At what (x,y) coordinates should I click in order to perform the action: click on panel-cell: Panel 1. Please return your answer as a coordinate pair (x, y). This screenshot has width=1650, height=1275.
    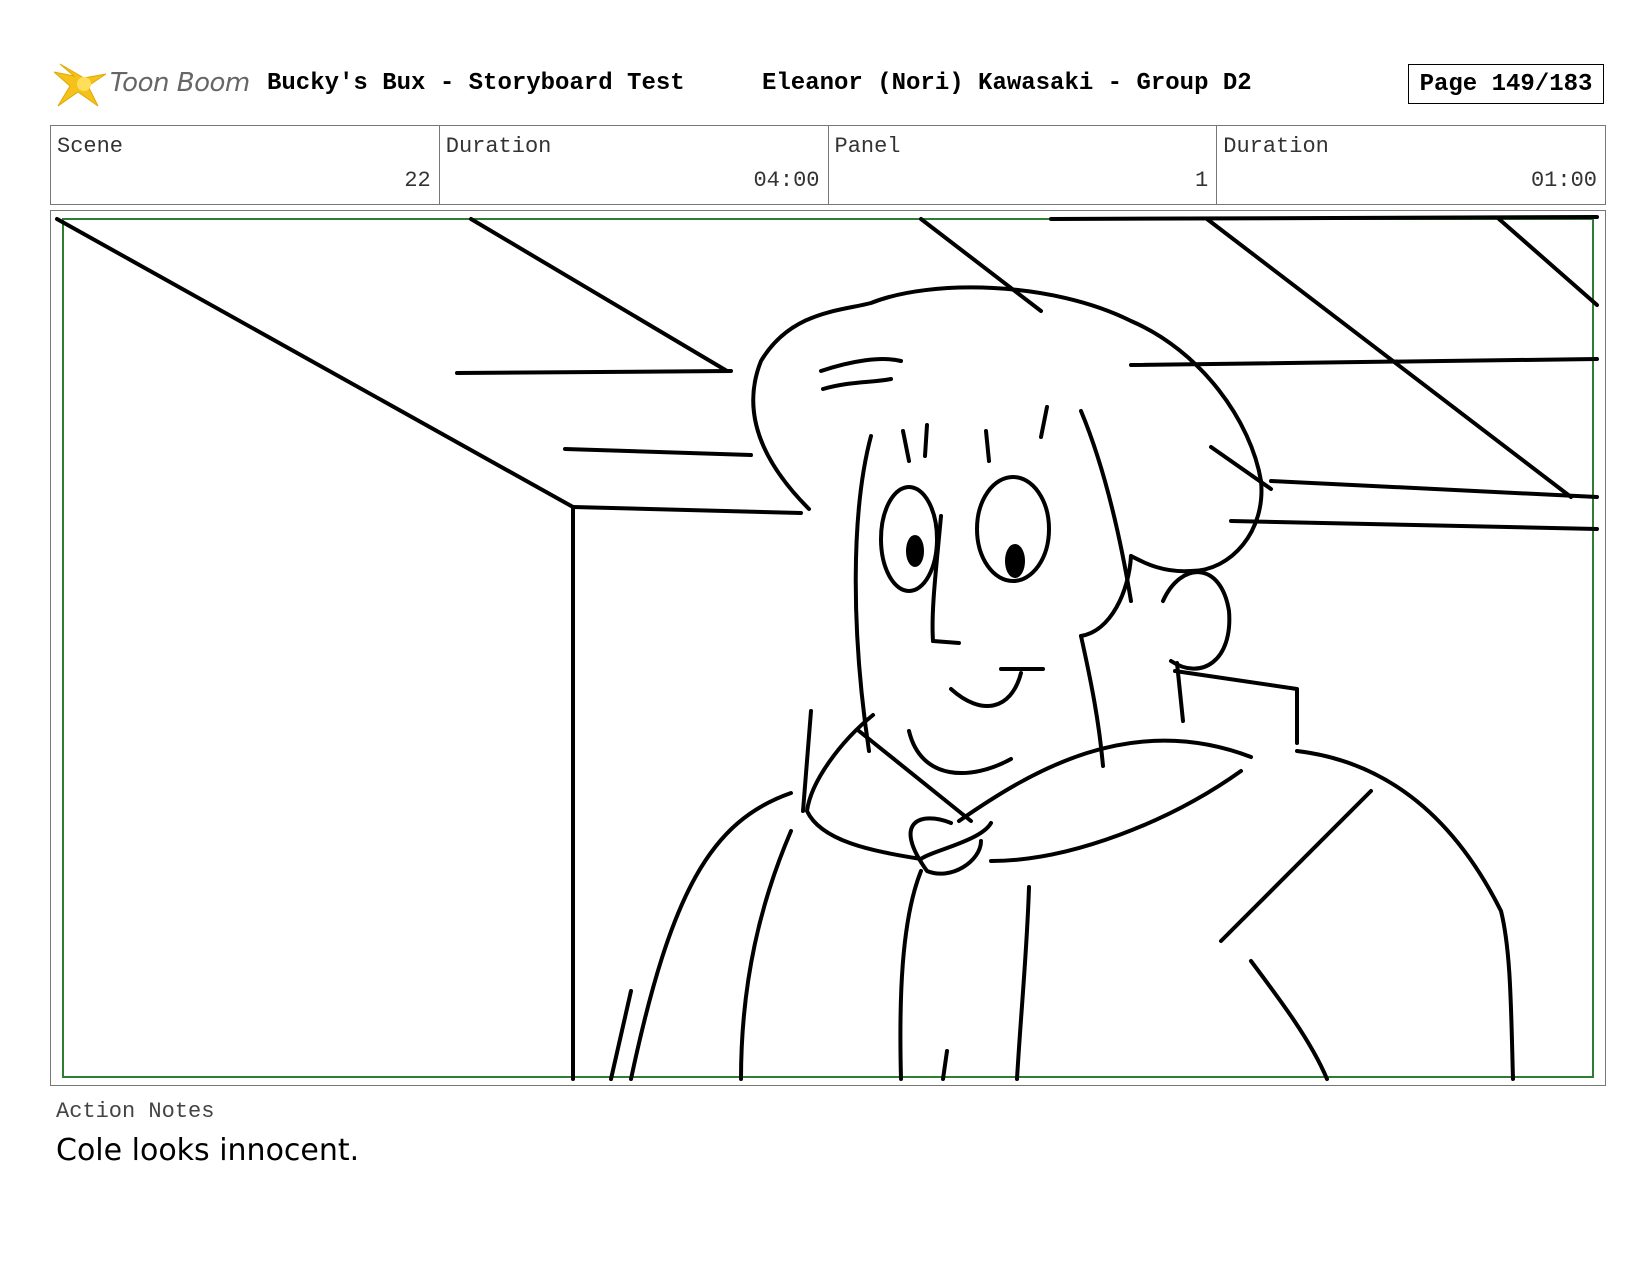
    Looking at the image, I should click on (1023, 165).